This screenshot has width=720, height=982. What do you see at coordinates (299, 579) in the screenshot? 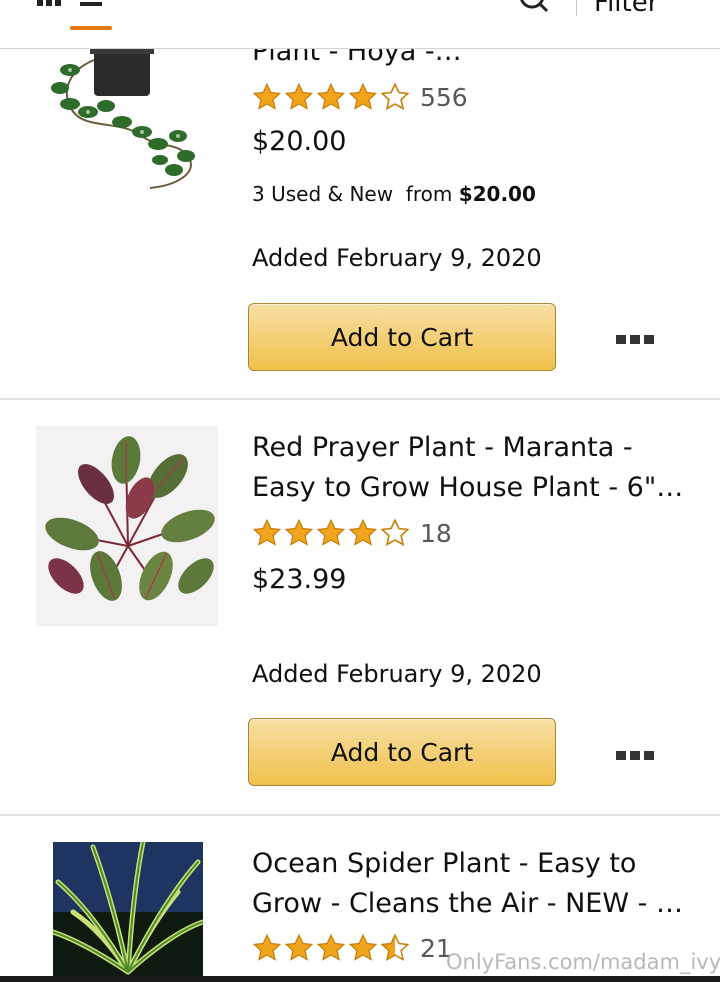
I see `price: $23.99` at bounding box center [299, 579].